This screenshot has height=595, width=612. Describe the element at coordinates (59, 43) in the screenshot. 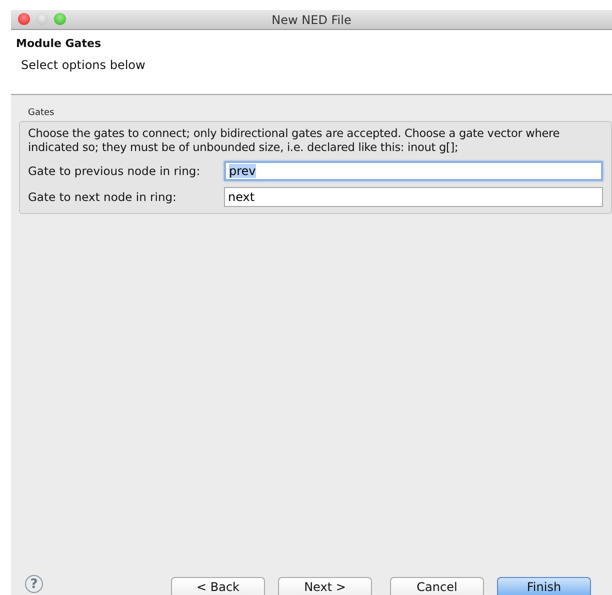

I see `page-title: Module Gates` at that location.